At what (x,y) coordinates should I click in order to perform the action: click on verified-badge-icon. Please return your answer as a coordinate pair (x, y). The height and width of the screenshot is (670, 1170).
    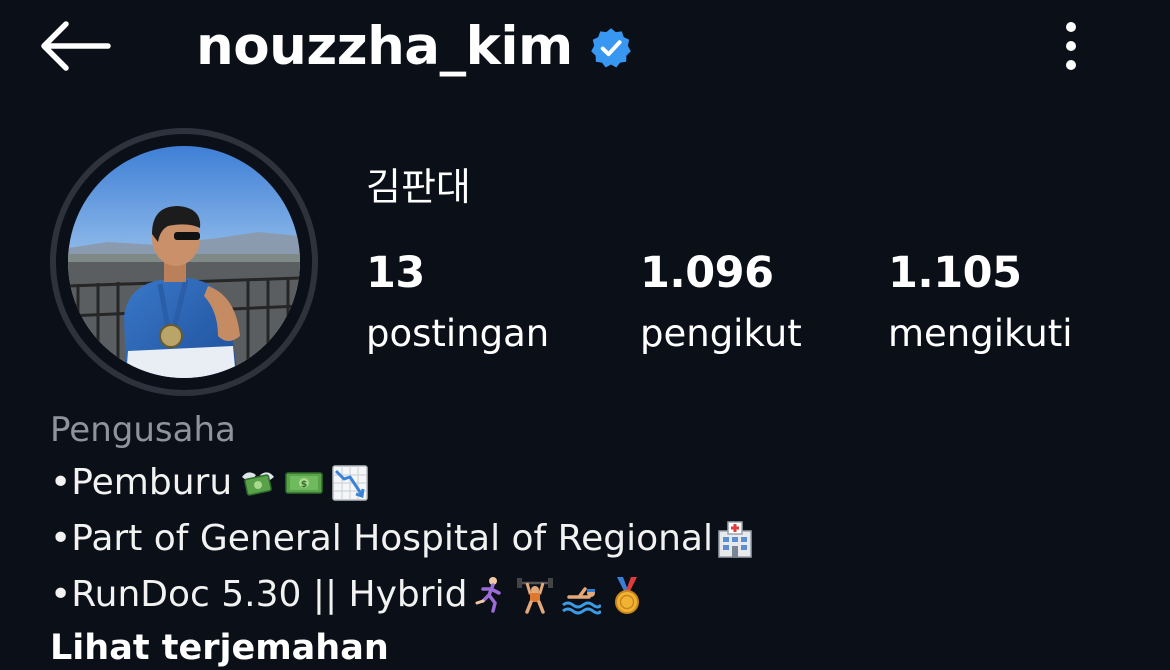
    Looking at the image, I should click on (610, 48).